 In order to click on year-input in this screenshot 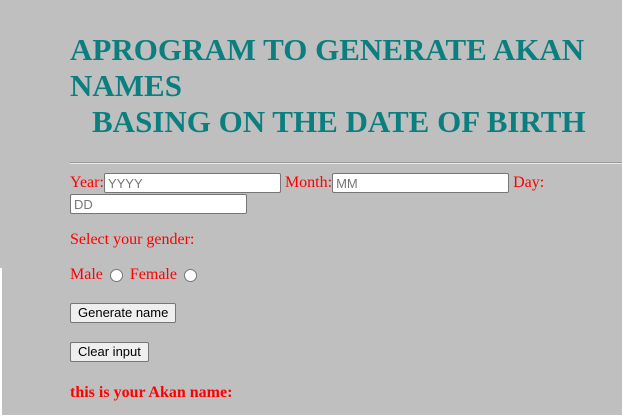, I will do `click(192, 183)`.